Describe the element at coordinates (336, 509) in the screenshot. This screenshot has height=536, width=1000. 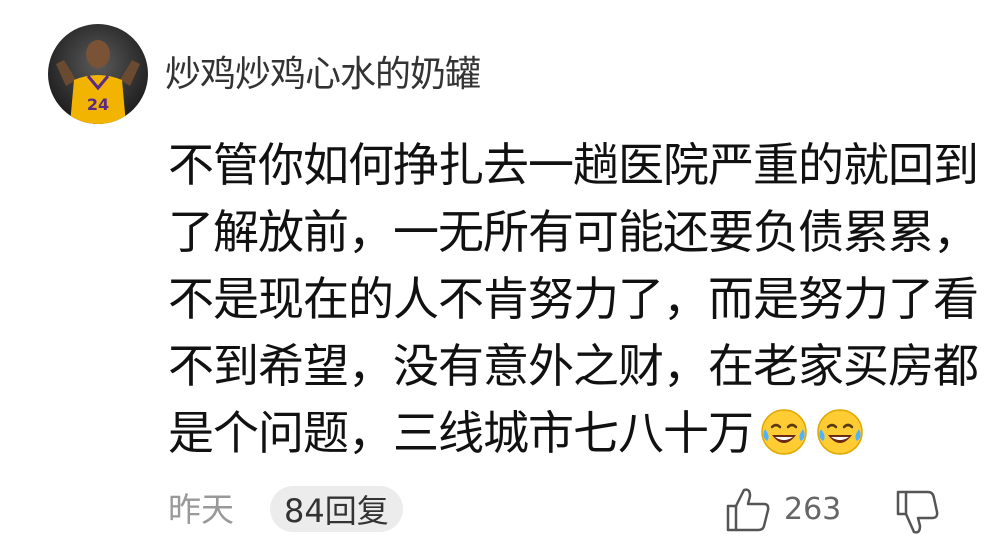
I see `reply-button: 84回复` at that location.